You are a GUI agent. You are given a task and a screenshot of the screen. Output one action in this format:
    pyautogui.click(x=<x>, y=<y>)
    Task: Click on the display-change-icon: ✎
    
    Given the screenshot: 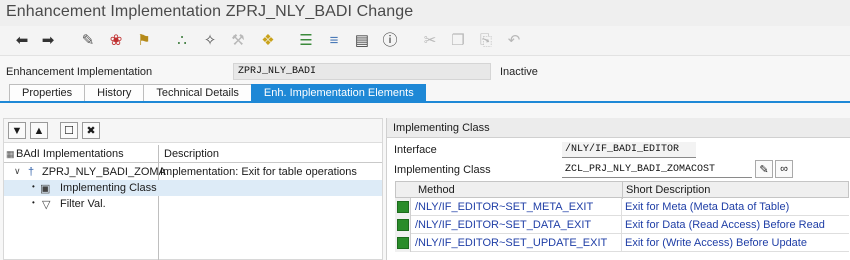 What is the action you would take?
    pyautogui.click(x=88, y=40)
    